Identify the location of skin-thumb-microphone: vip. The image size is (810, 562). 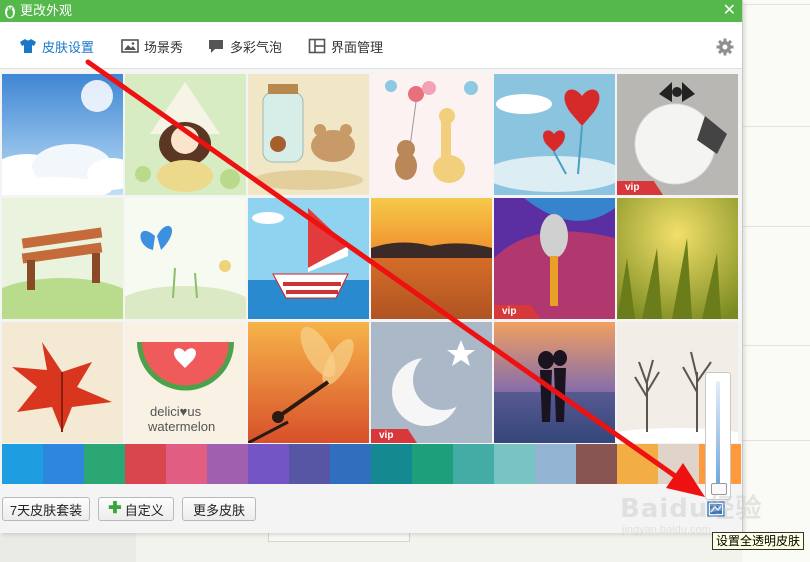
(554, 258).